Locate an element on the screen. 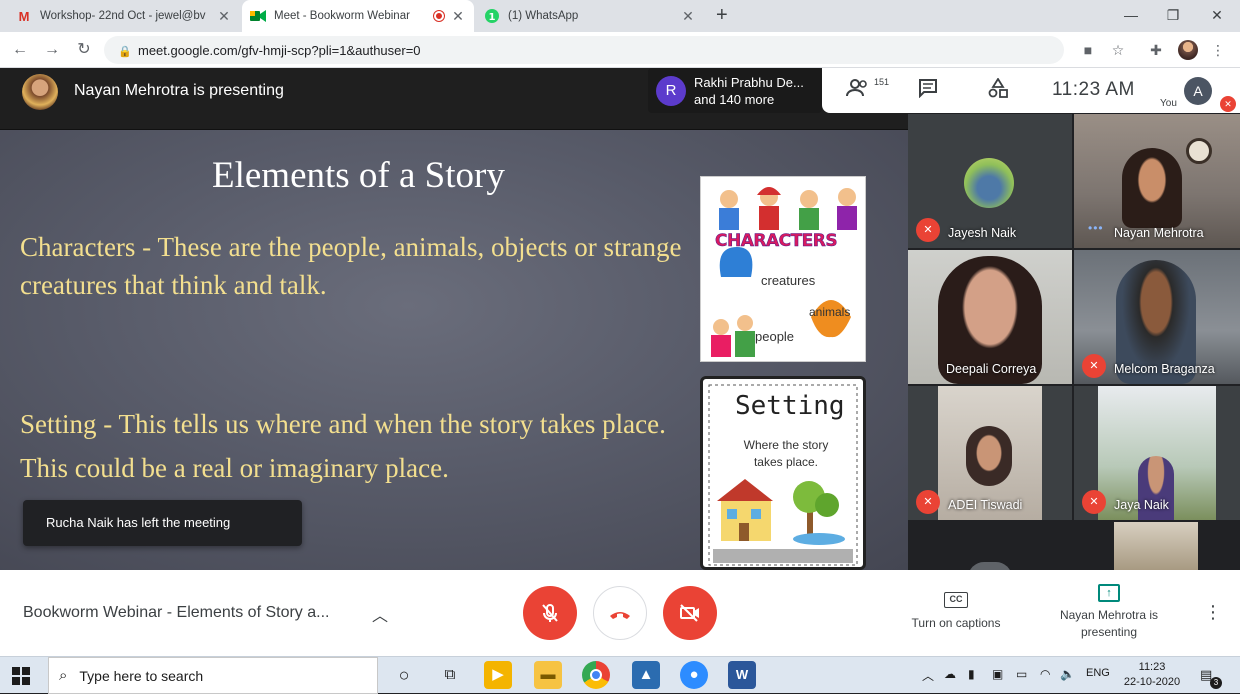 The height and width of the screenshot is (694, 1240). participant-tile: ✕ Melcom Braganza is located at coordinates (1157, 317).